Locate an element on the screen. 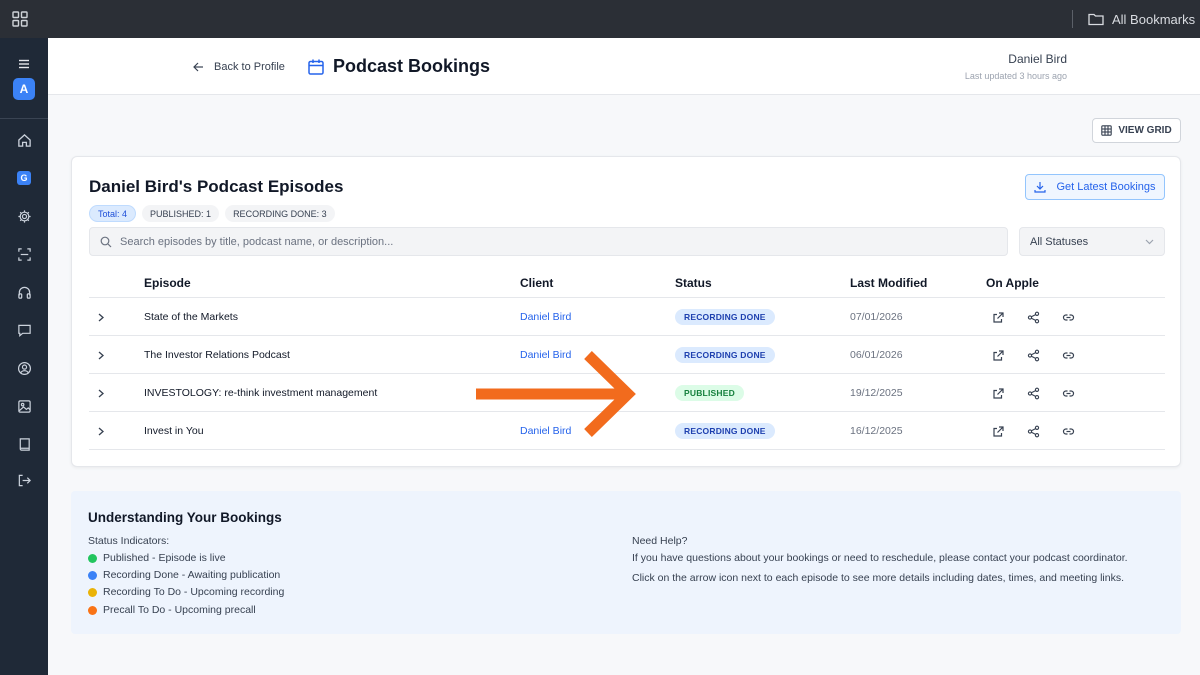  col-episode: Episode is located at coordinates (167, 283).